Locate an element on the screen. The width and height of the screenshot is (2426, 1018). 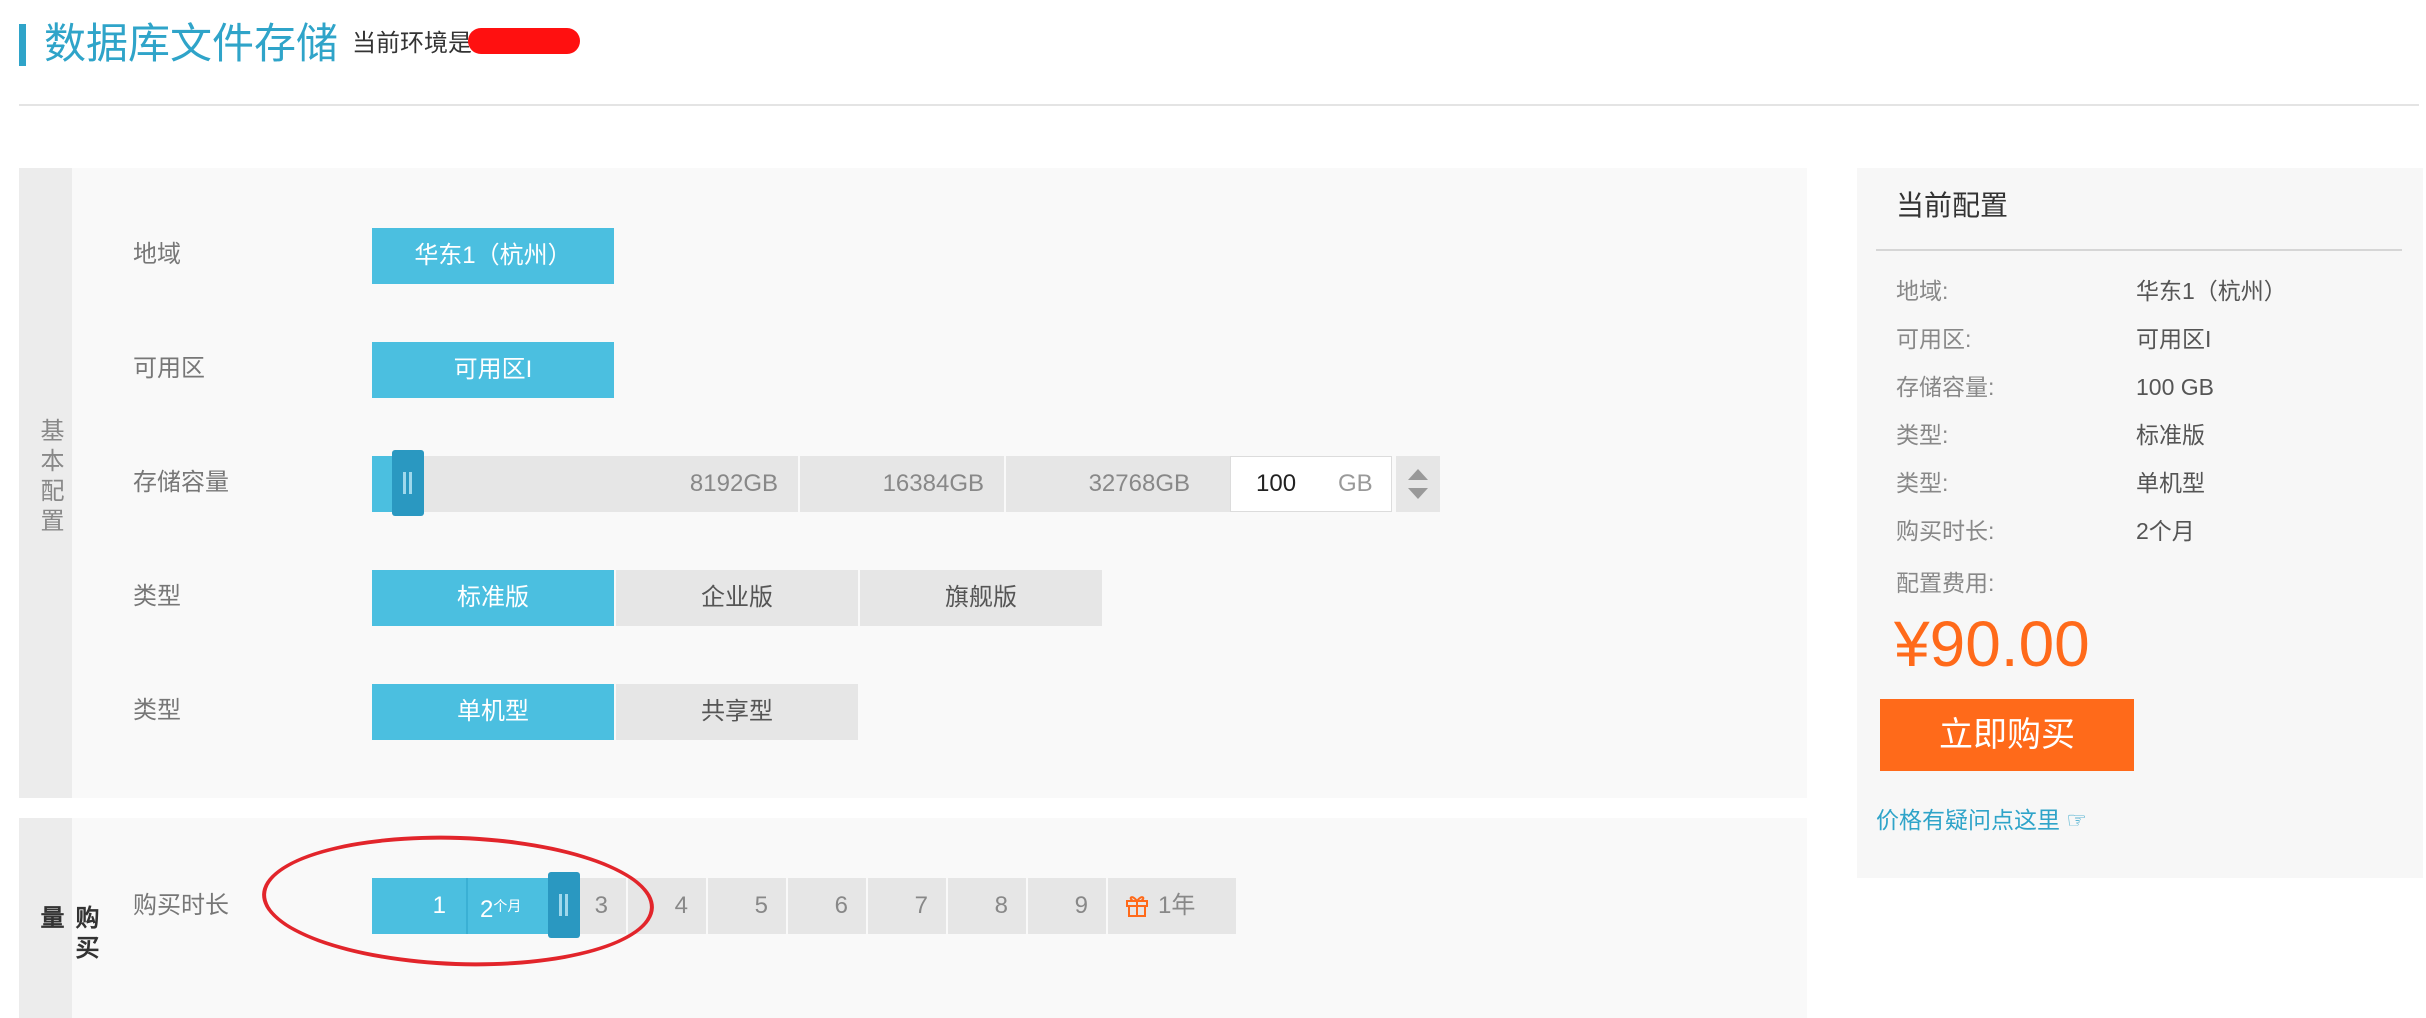
buy-now-button: 立即购买 is located at coordinates (2007, 735).